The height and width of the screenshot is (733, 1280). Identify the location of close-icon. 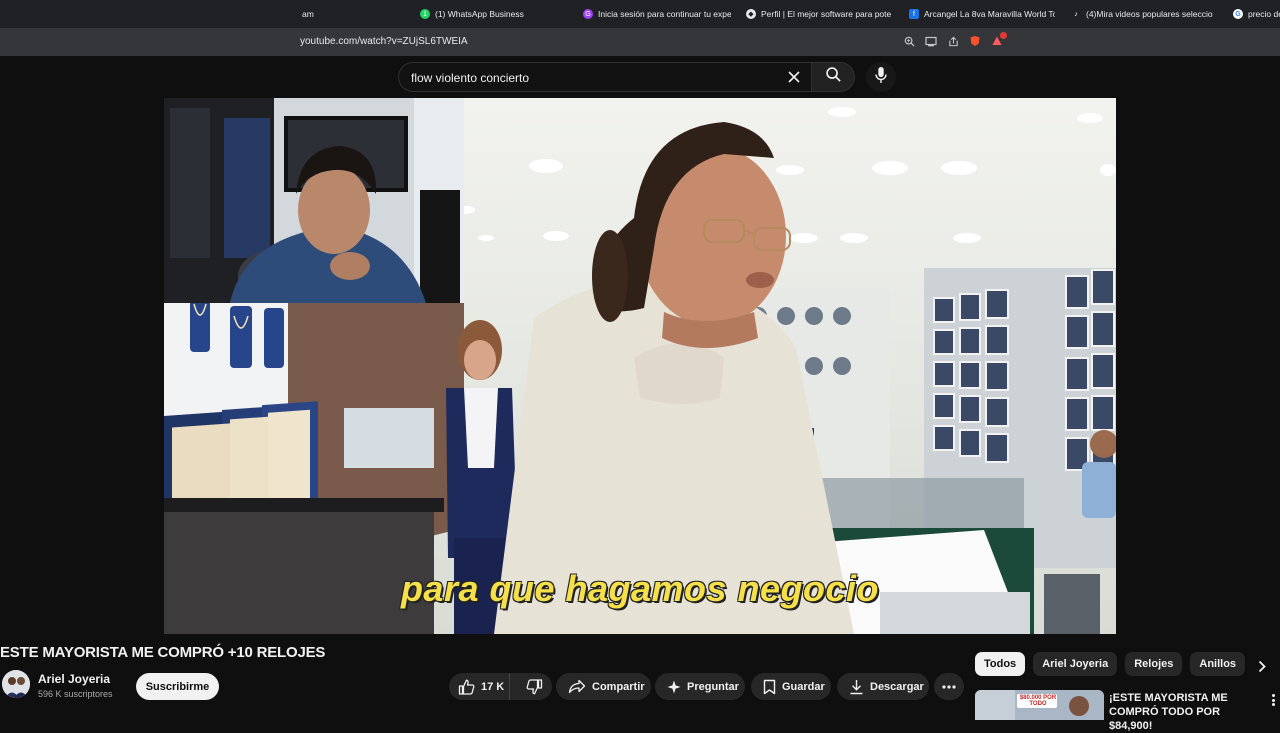
(794, 77).